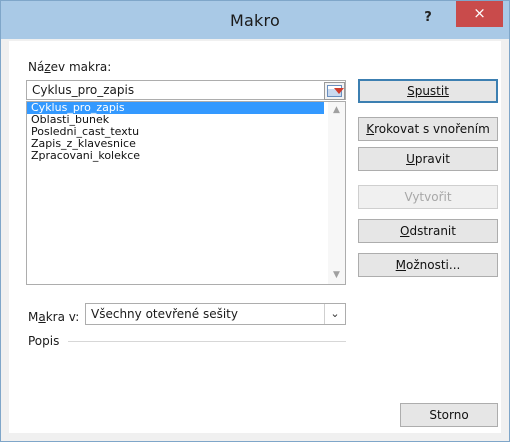  Describe the element at coordinates (54, 317) in the screenshot. I see `macros-in-label: Makra v:` at that location.